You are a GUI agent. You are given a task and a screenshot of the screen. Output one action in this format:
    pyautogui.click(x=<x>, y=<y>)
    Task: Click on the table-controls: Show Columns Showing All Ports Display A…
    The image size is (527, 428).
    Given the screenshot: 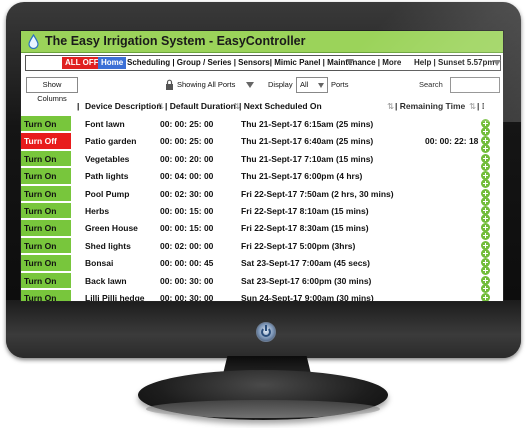 What is the action you would take?
    pyautogui.click(x=262, y=89)
    